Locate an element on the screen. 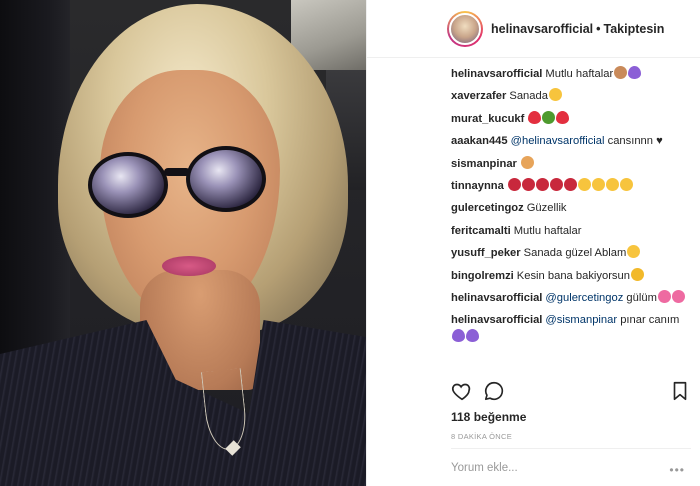 This screenshot has height=486, width=700. comment-username: aaakan445 is located at coordinates (479, 141).